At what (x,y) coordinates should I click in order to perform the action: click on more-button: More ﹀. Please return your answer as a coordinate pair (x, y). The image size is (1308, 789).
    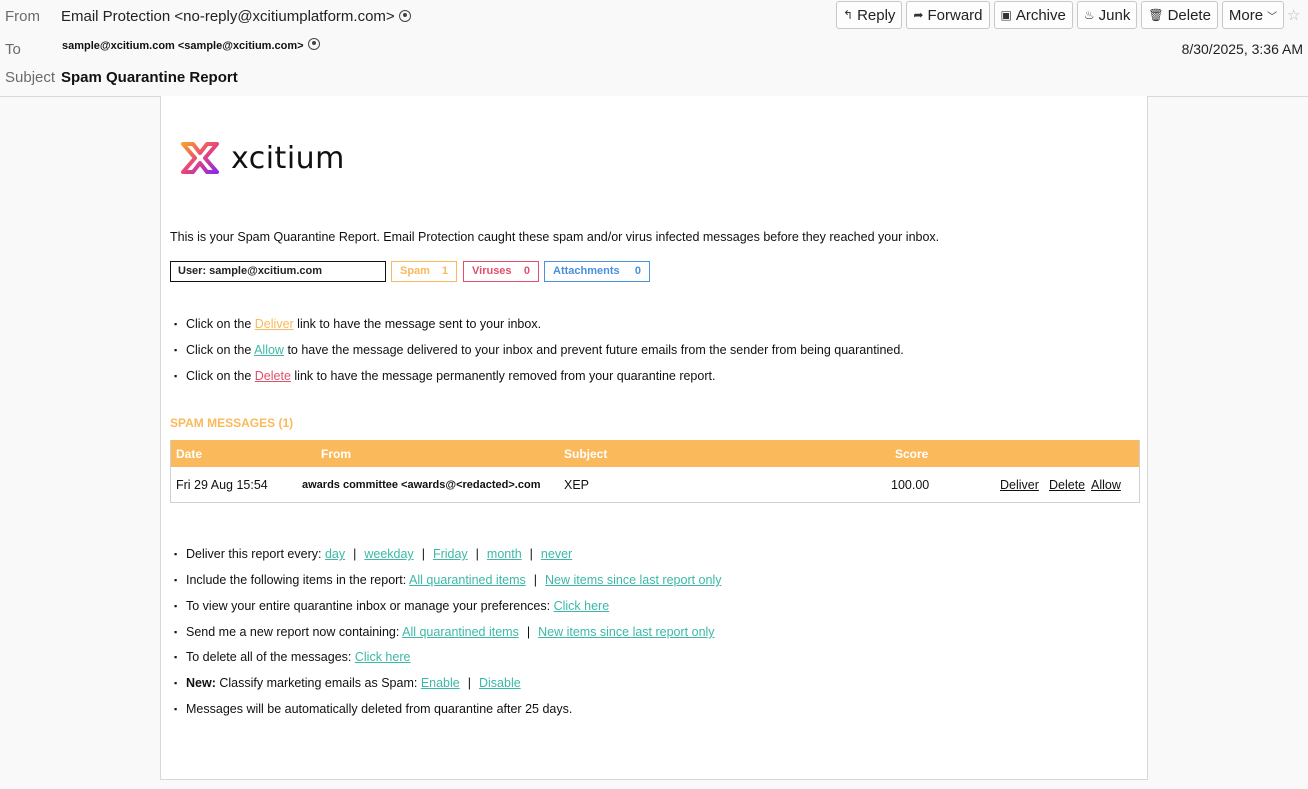
    Looking at the image, I should click on (1253, 15).